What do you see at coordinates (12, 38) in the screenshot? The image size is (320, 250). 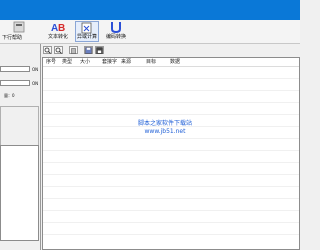 I see `toolbar-help-label: 下行帮助` at bounding box center [12, 38].